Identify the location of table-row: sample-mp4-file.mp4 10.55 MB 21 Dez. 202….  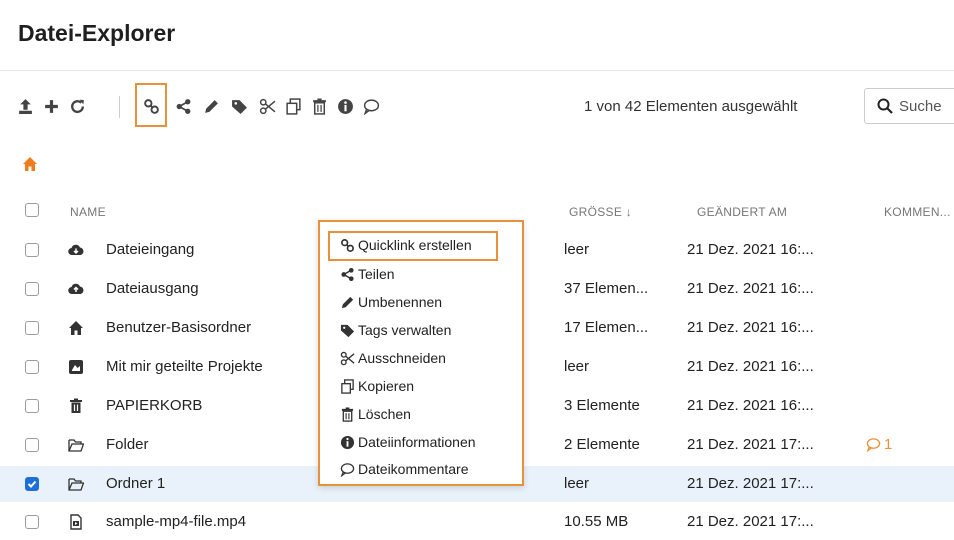
(477, 522).